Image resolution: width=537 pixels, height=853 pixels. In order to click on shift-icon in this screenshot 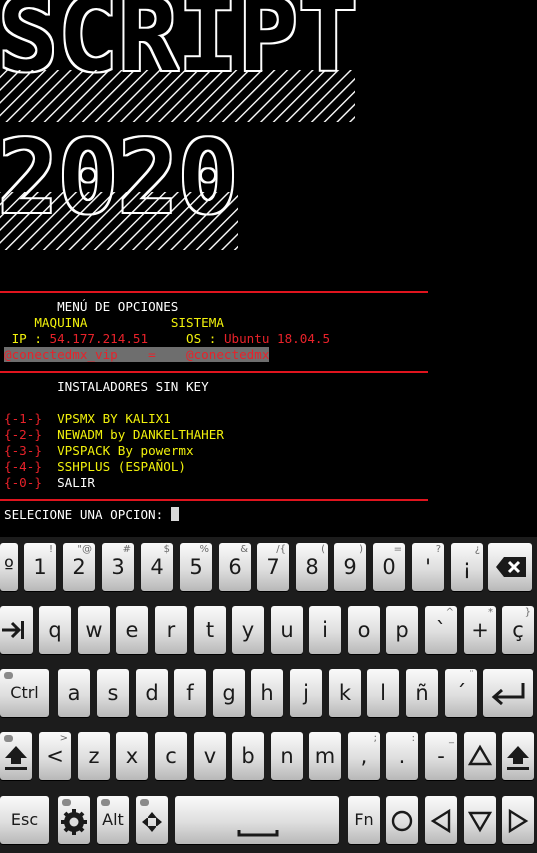, I will do `click(518, 756)`.